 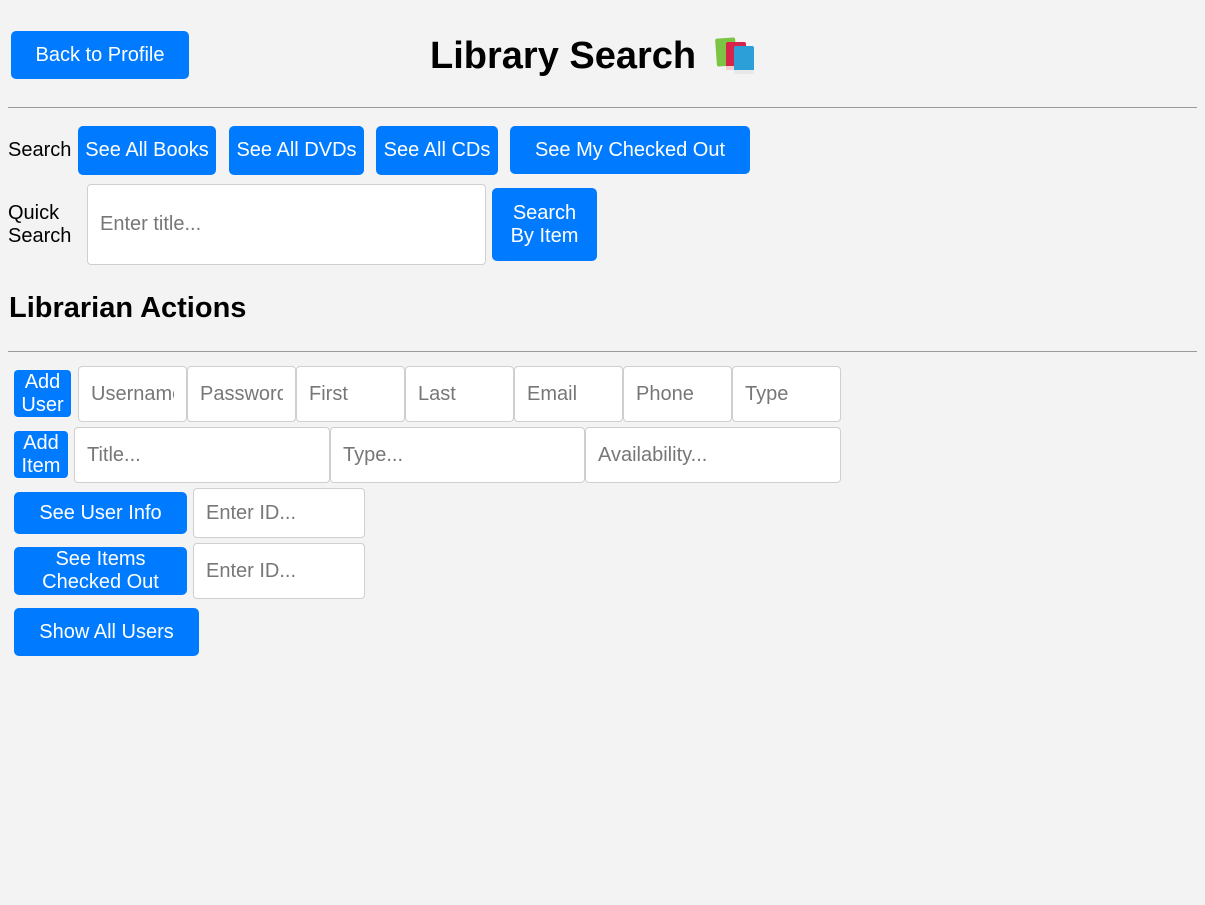 I want to click on item-title-field, so click(x=202, y=455).